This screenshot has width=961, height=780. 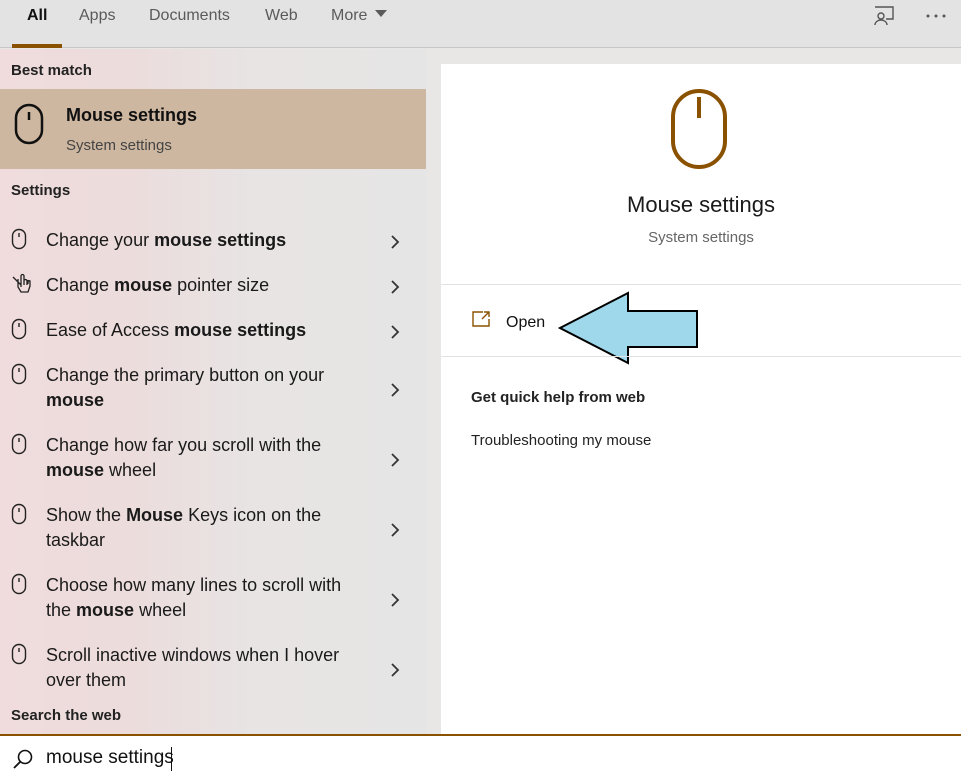 What do you see at coordinates (119, 145) in the screenshot?
I see `best-match-subtitle: System settings` at bounding box center [119, 145].